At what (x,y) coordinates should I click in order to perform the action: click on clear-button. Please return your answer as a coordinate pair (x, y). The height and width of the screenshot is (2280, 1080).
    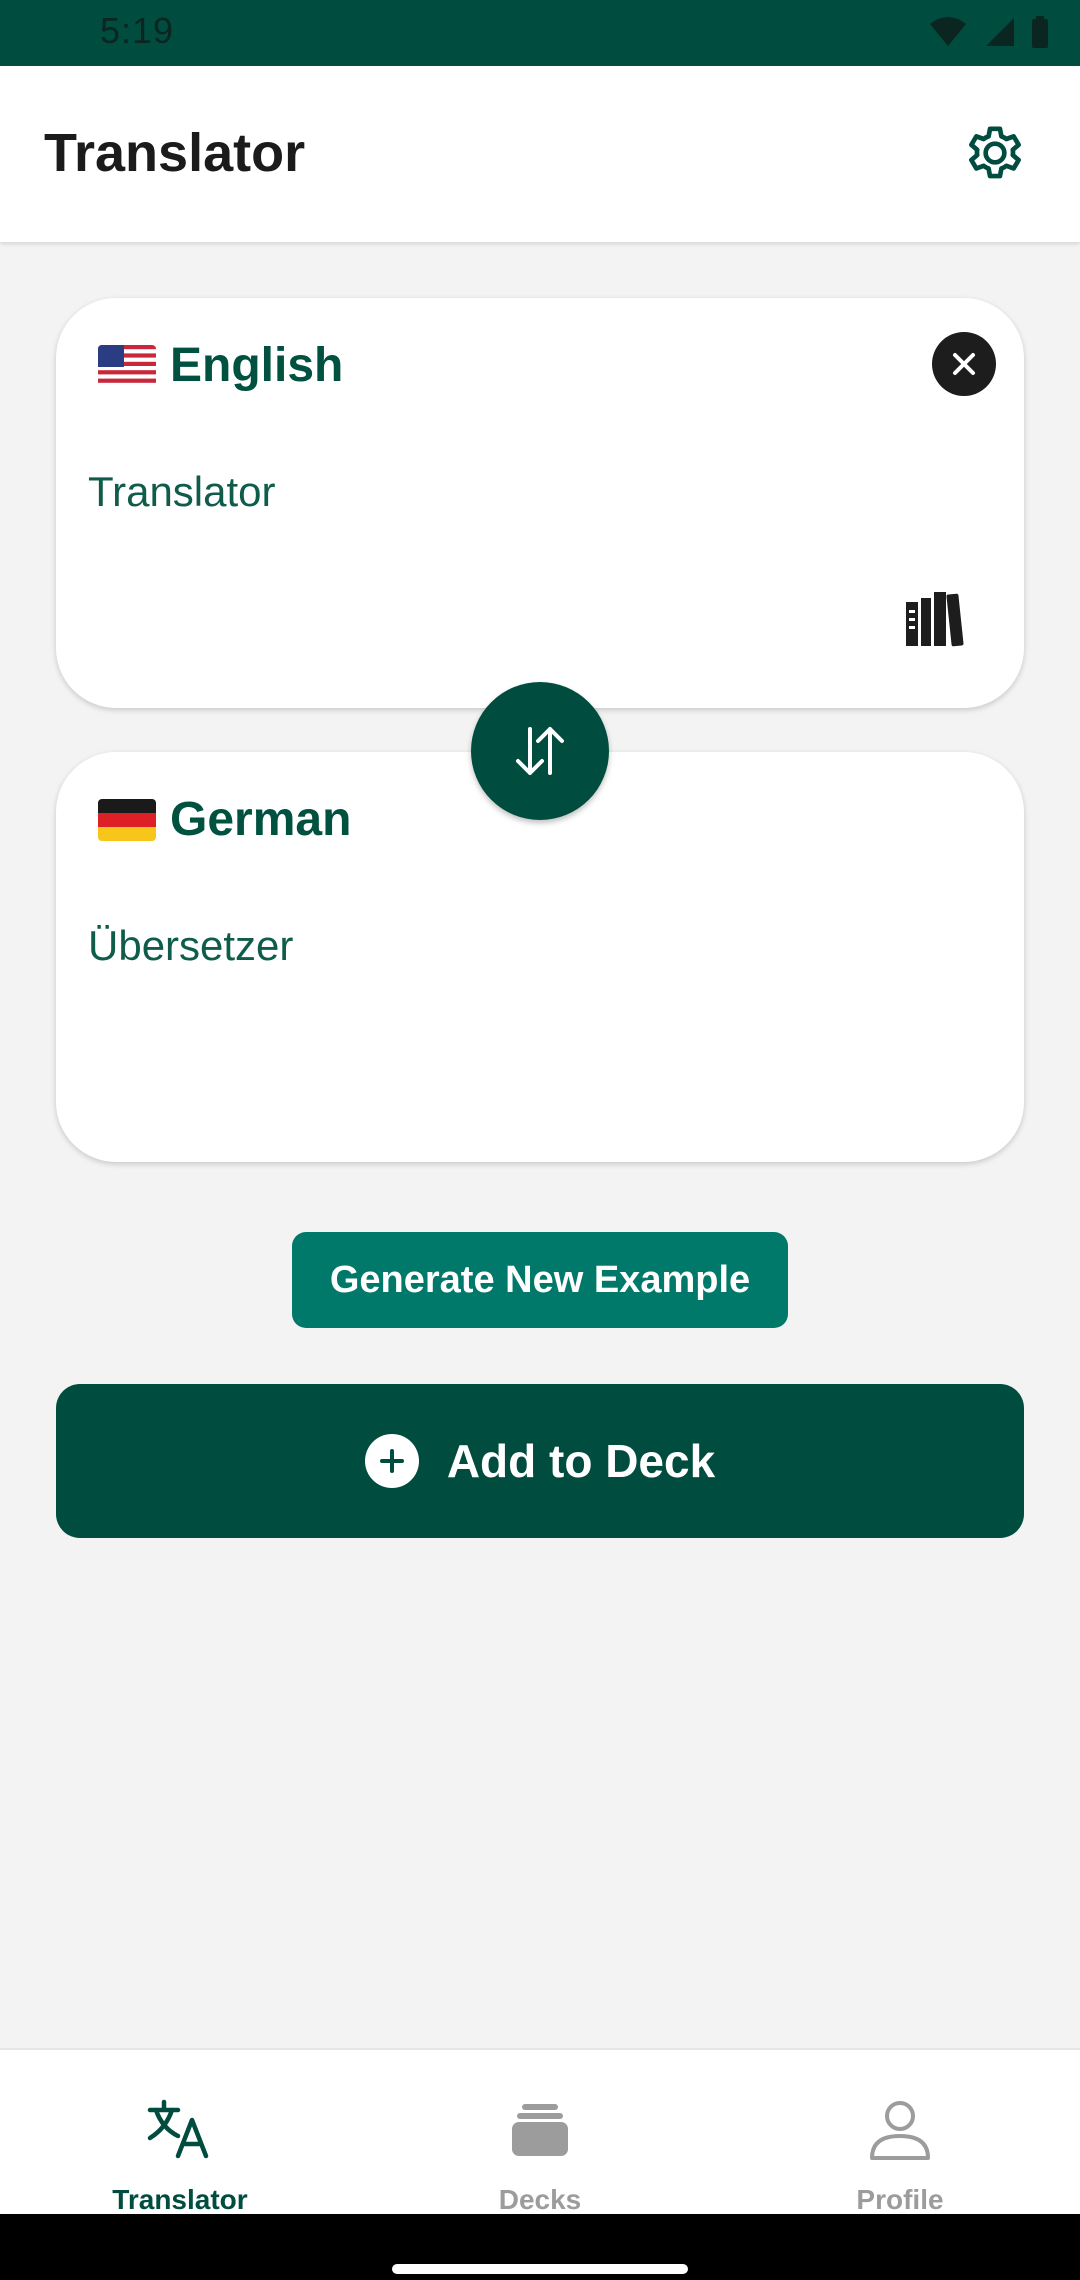
    Looking at the image, I should click on (964, 364).